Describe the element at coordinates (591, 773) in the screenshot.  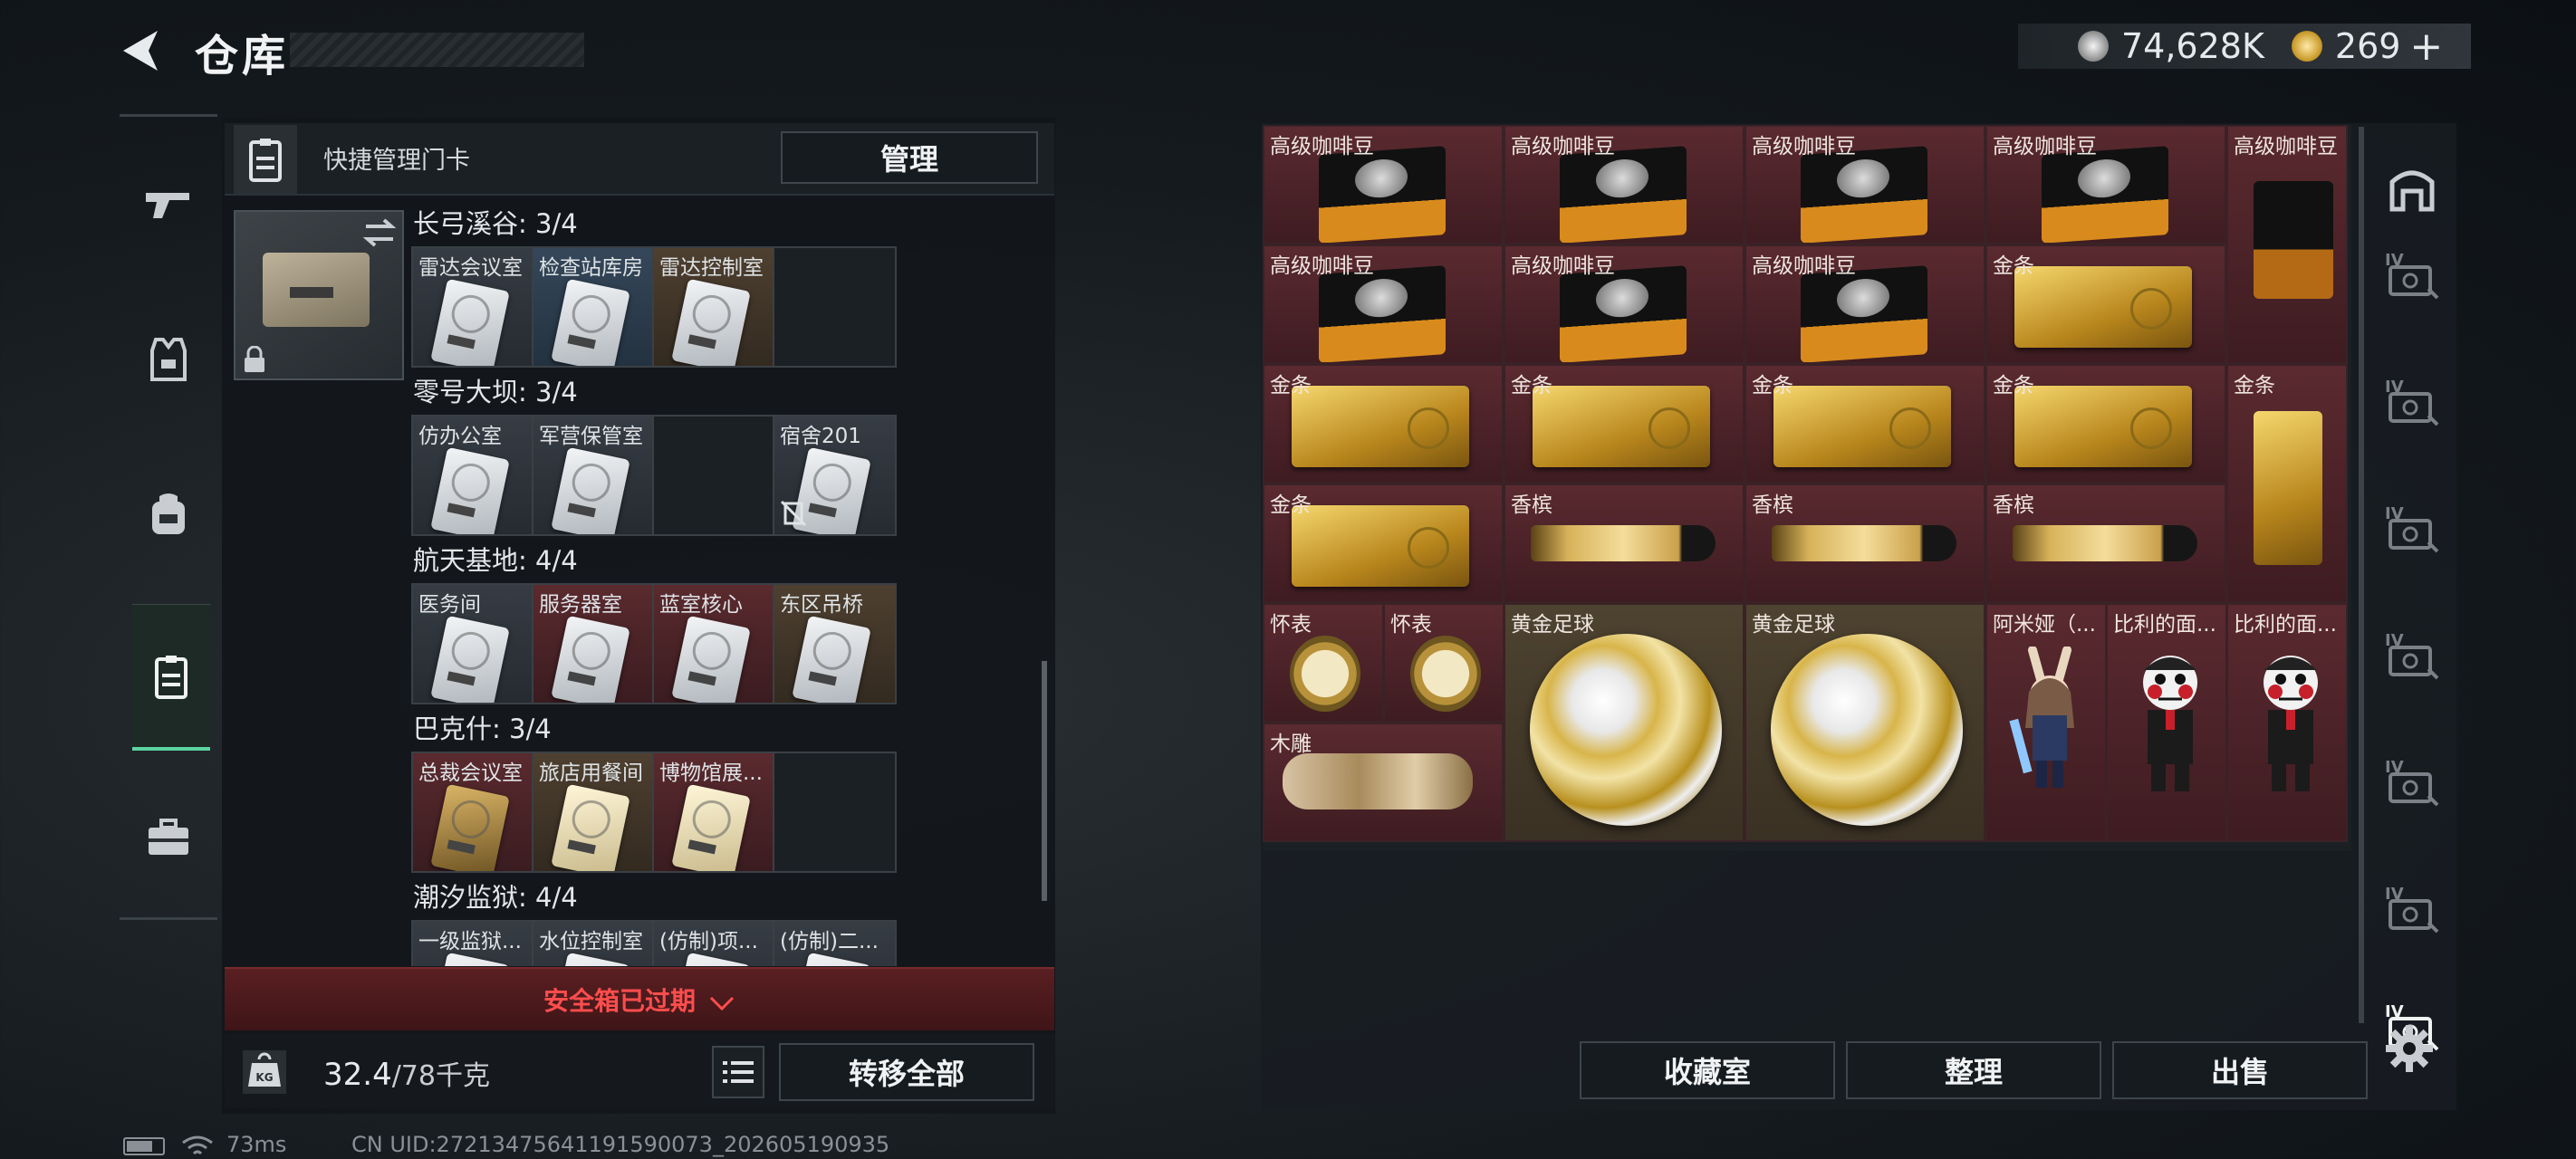
I see `keycard-name: 旅店用餐间` at that location.